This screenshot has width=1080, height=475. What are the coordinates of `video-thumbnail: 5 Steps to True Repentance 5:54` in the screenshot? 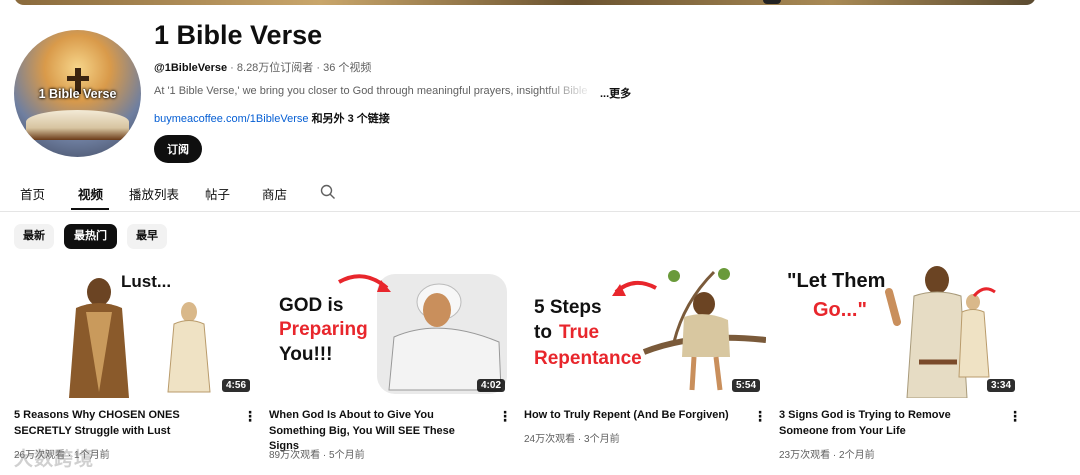 It's located at (645, 330).